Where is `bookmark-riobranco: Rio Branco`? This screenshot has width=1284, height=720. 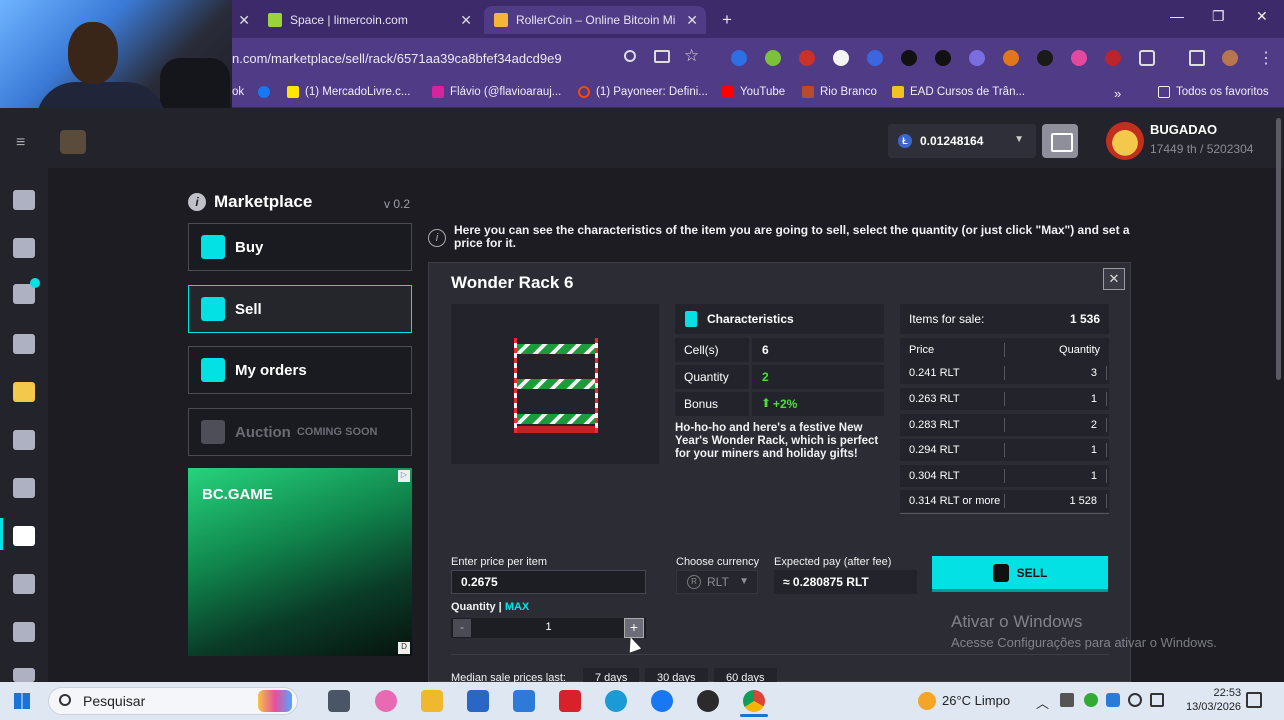 bookmark-riobranco: Rio Branco is located at coordinates (839, 92).